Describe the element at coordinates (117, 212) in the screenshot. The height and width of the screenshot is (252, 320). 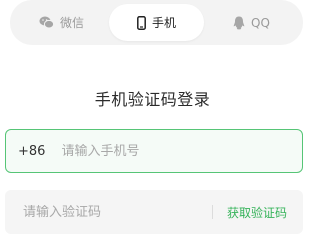
I see `verification-code-input` at that location.